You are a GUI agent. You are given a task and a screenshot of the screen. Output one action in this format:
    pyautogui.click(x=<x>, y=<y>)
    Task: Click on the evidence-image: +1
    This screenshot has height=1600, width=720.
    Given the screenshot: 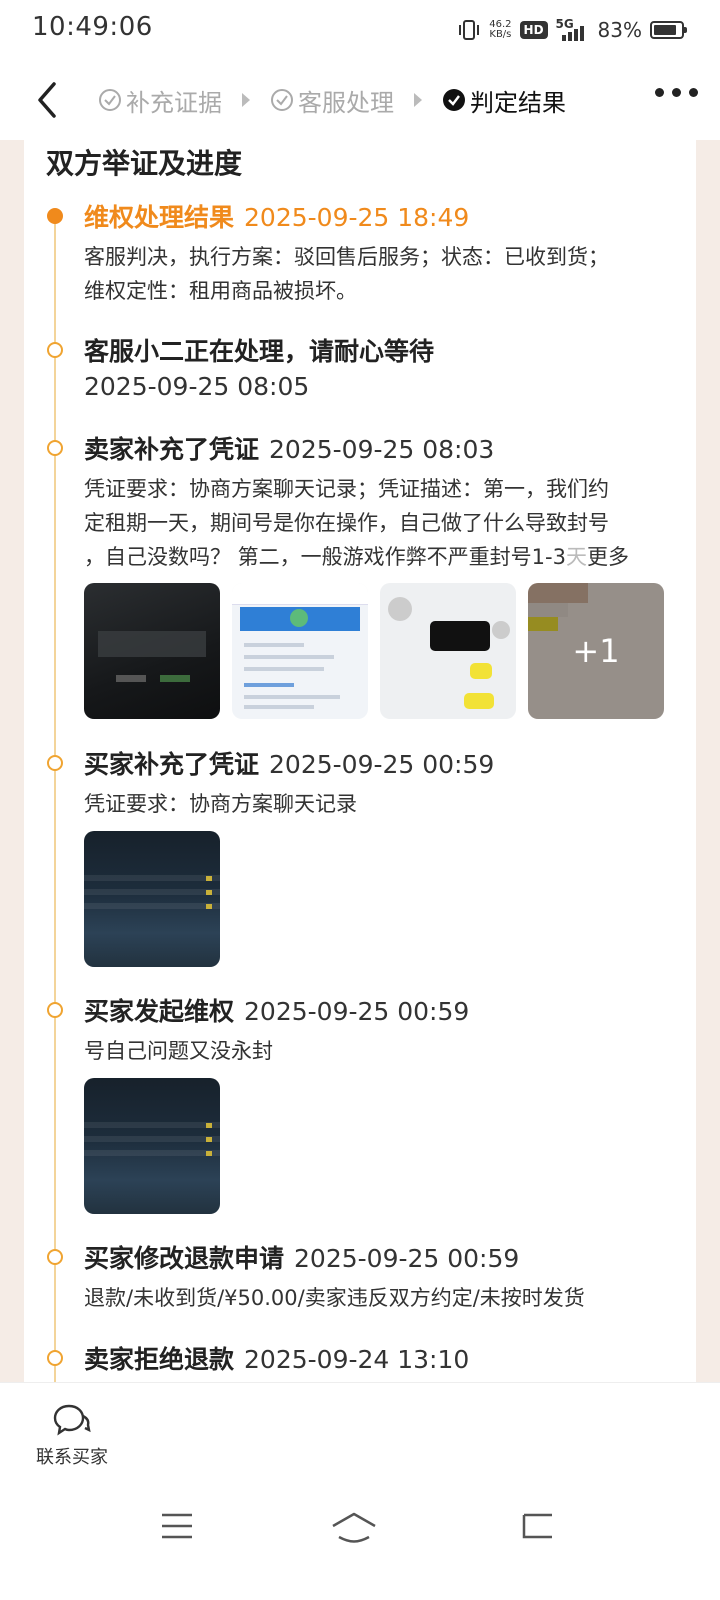 What is the action you would take?
    pyautogui.click(x=596, y=651)
    